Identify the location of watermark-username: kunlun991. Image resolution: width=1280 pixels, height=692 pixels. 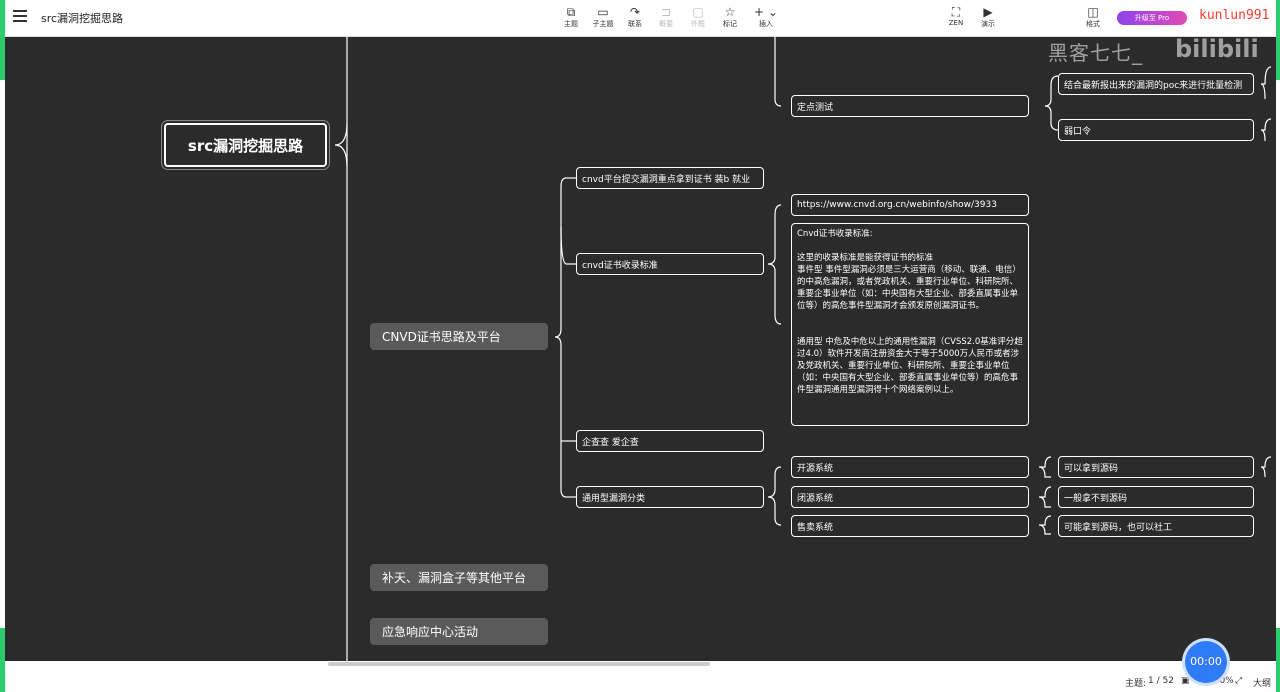
(1234, 15).